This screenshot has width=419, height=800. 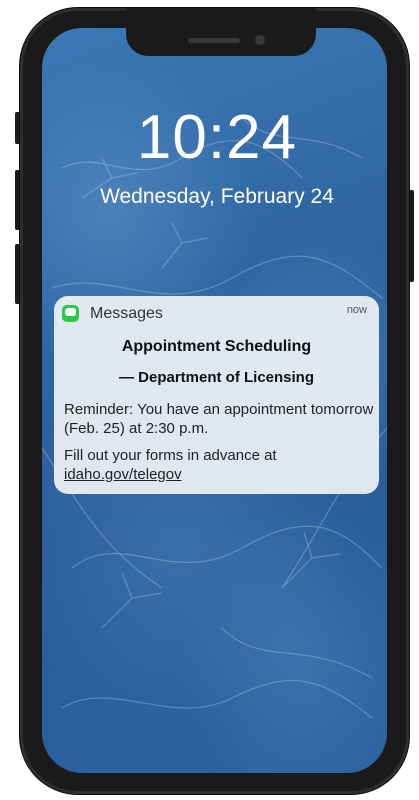 I want to click on messages-icon, so click(x=70, y=313).